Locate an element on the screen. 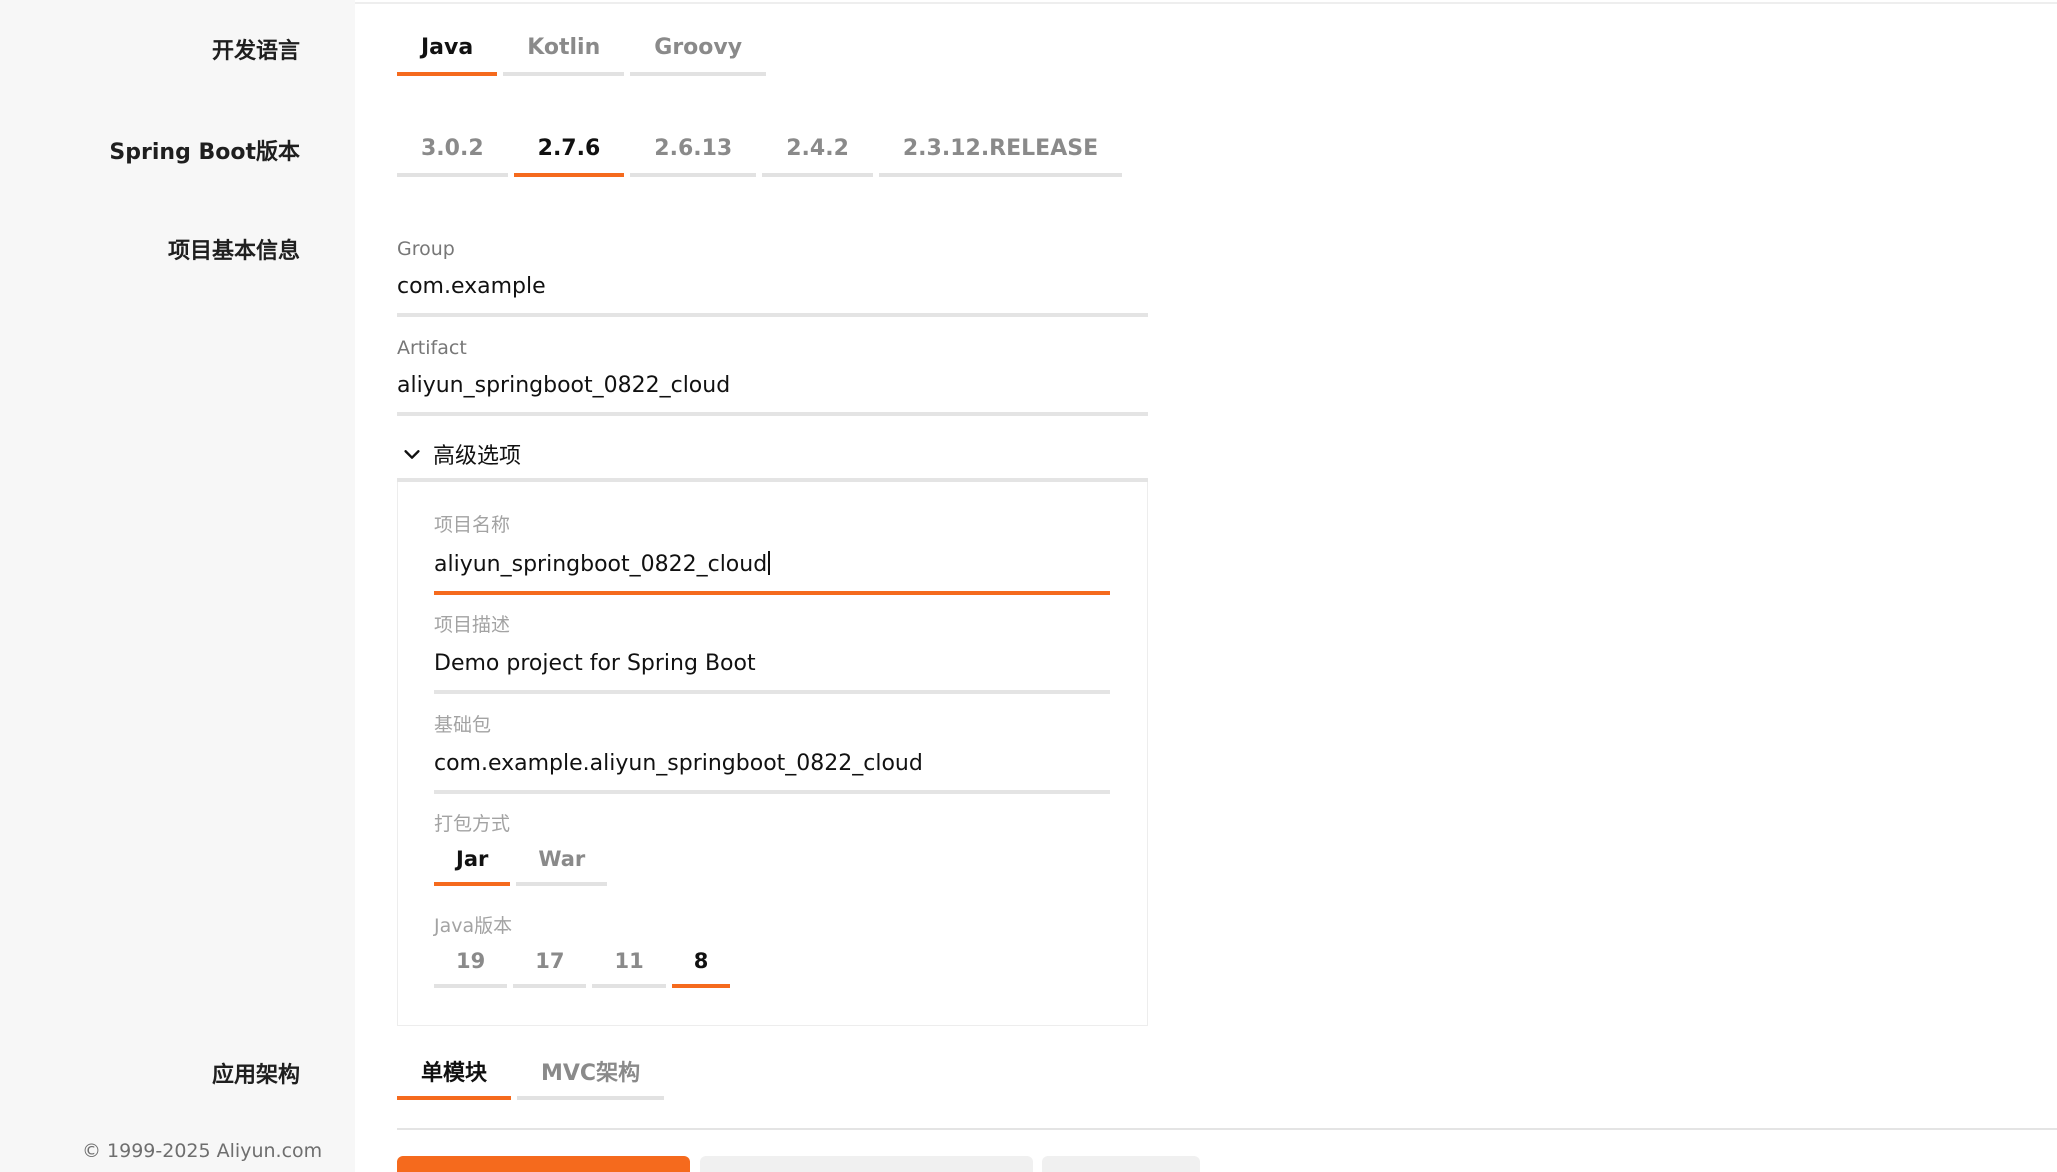  tab-spring-boot-2-6-13: 2.6.13 is located at coordinates (693, 150).